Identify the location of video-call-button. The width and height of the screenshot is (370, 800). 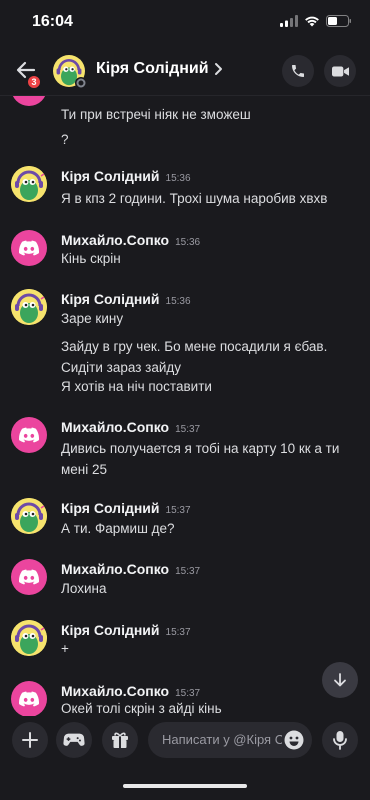
(340, 71).